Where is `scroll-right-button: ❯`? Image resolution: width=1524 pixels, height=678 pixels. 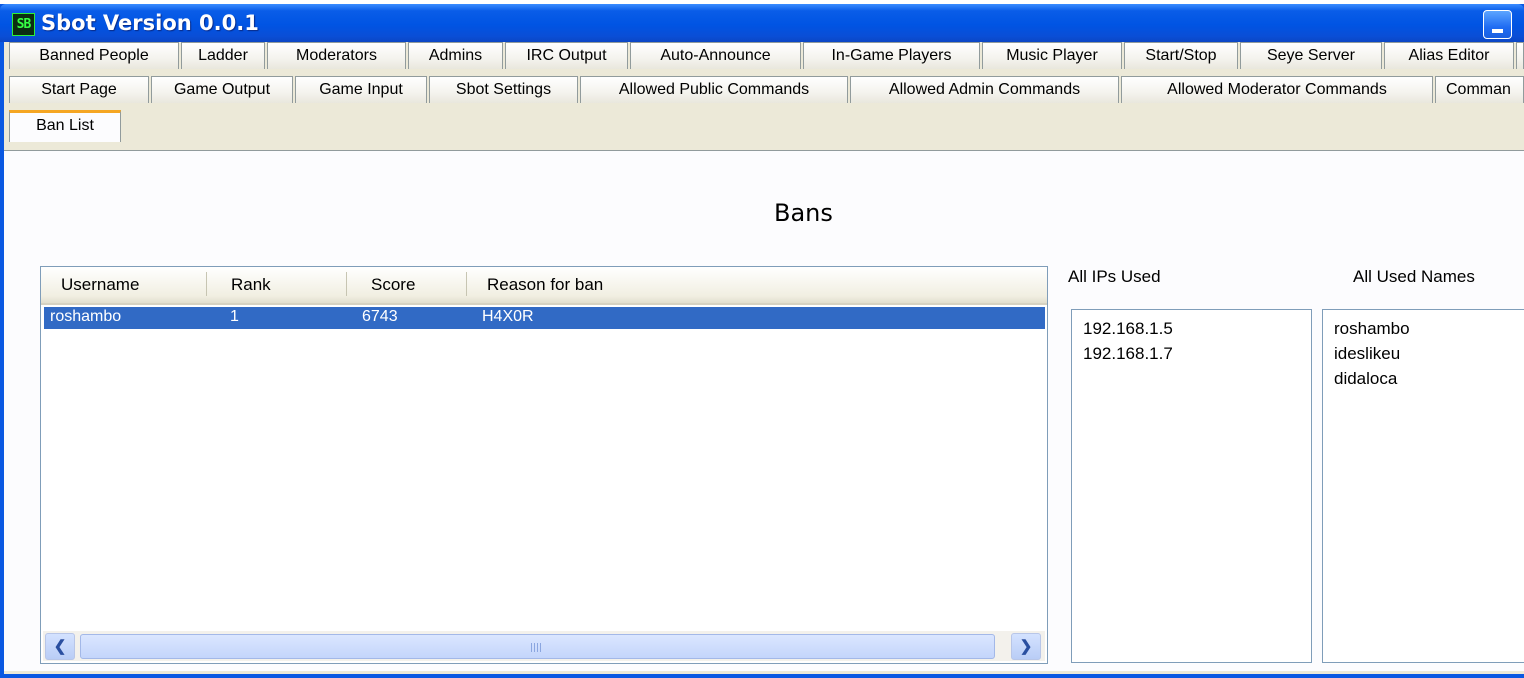
scroll-right-button: ❯ is located at coordinates (1026, 646).